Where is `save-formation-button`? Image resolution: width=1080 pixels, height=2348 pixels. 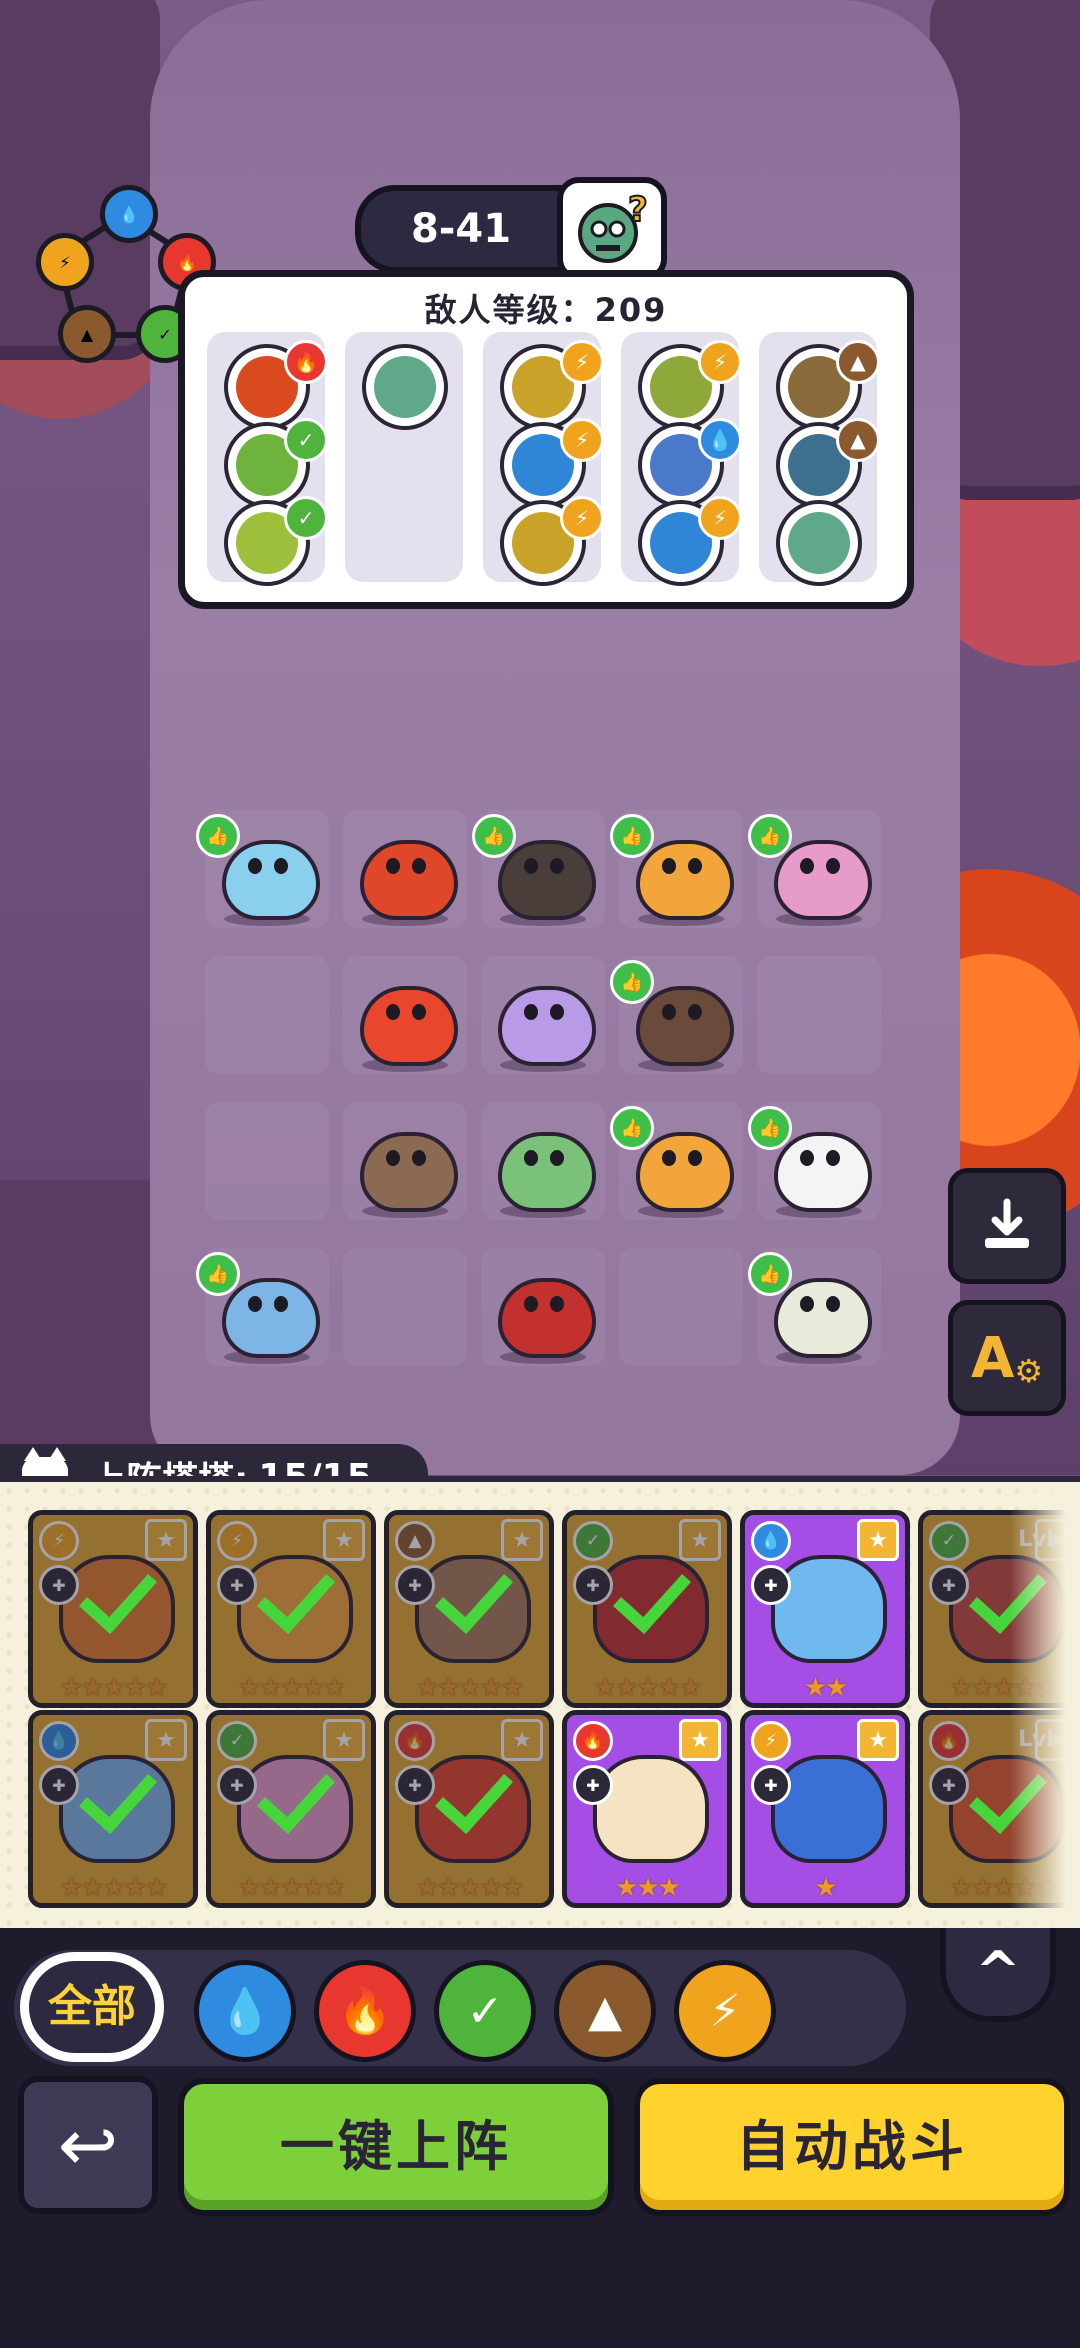
save-formation-button is located at coordinates (1007, 1226).